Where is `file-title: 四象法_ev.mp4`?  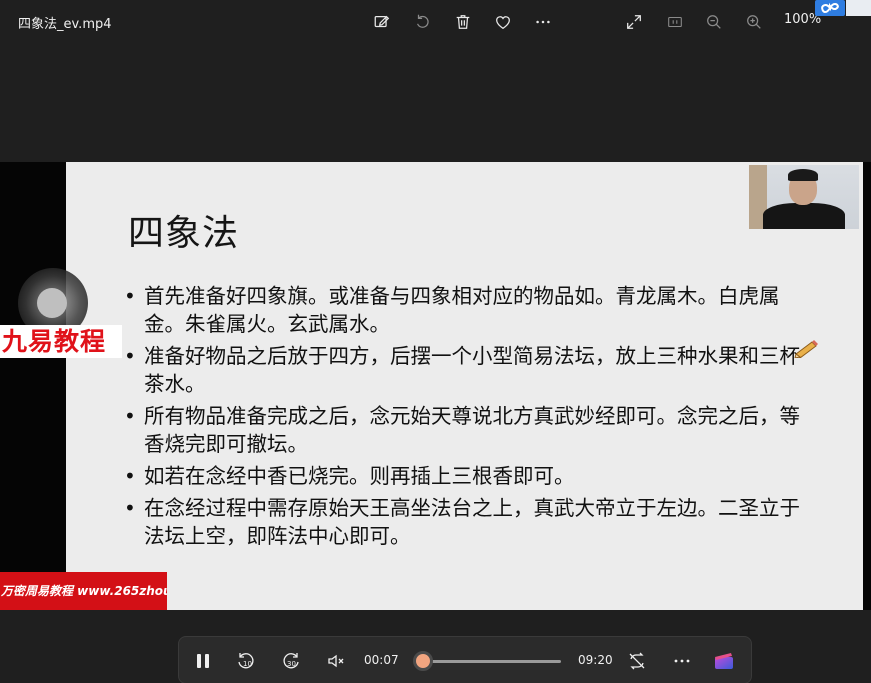 file-title: 四象法_ev.mp4 is located at coordinates (65, 24).